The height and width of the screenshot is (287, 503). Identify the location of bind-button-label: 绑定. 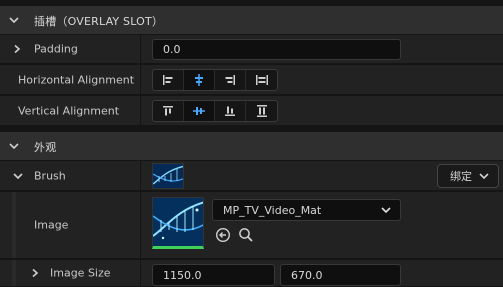
(461, 176).